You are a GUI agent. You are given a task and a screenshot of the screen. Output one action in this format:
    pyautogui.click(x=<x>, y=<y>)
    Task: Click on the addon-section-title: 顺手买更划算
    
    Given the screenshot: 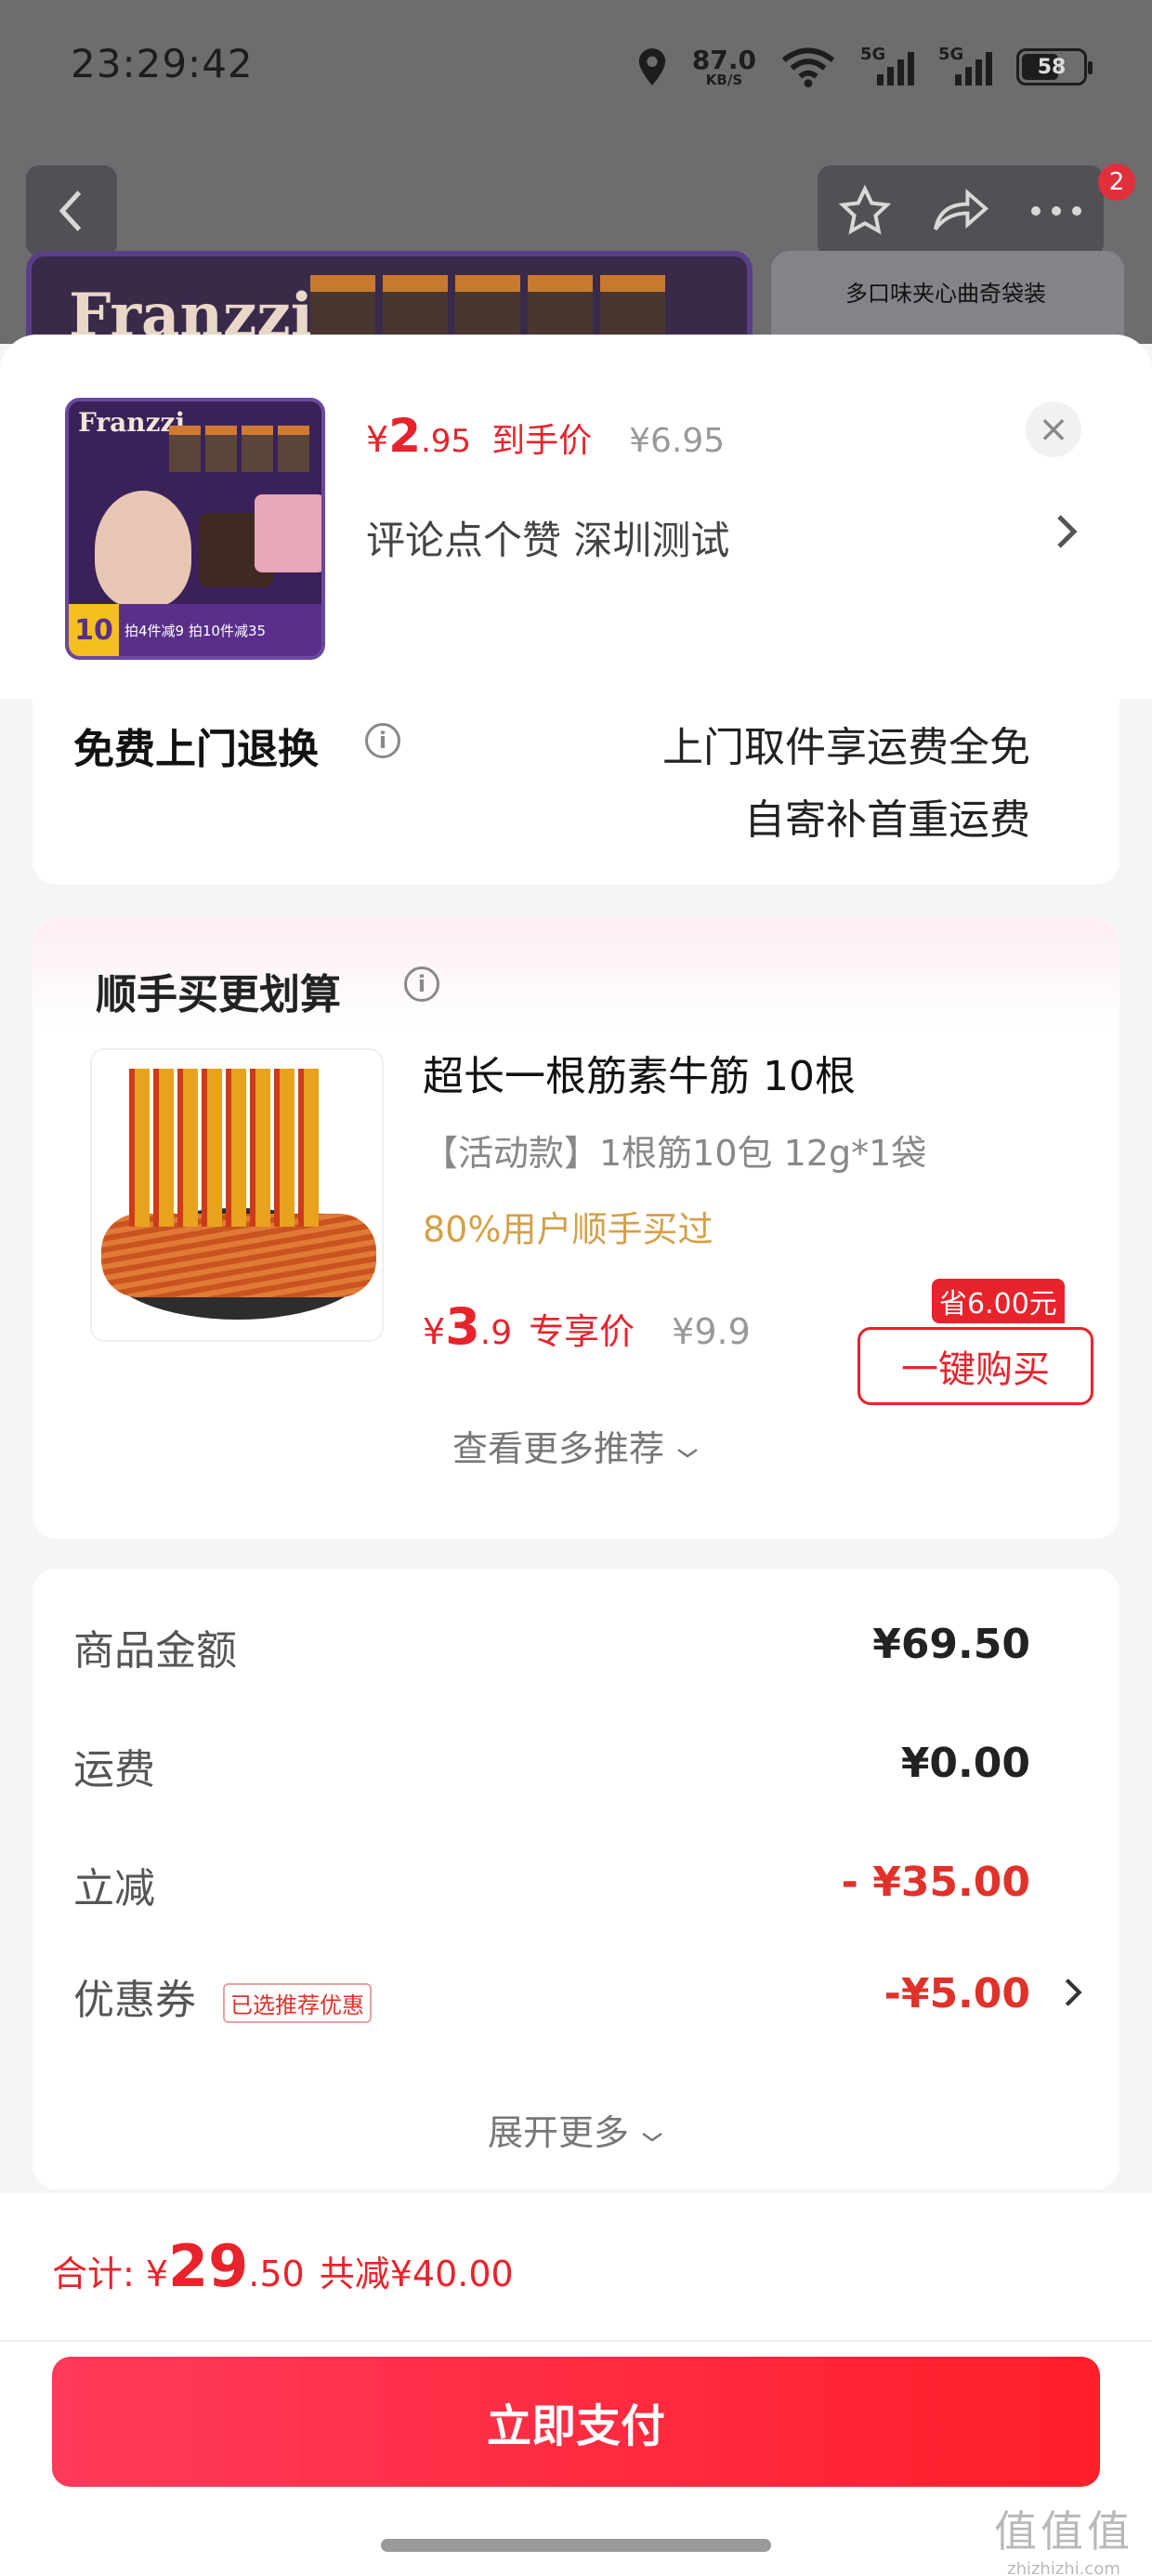 What is the action you would take?
    pyautogui.click(x=218, y=995)
    